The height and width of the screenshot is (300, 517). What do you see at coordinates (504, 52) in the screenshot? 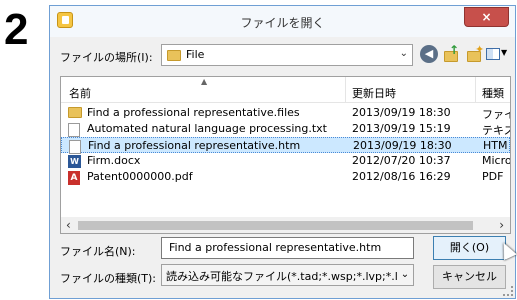
I see `chevron-down-icon: ▼` at bounding box center [504, 52].